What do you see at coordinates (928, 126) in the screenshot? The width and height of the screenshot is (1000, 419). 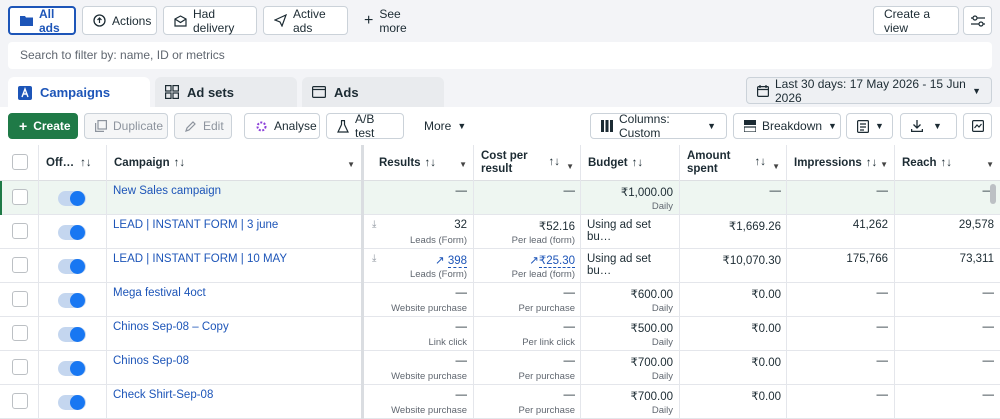 I see `export-button: ▼` at bounding box center [928, 126].